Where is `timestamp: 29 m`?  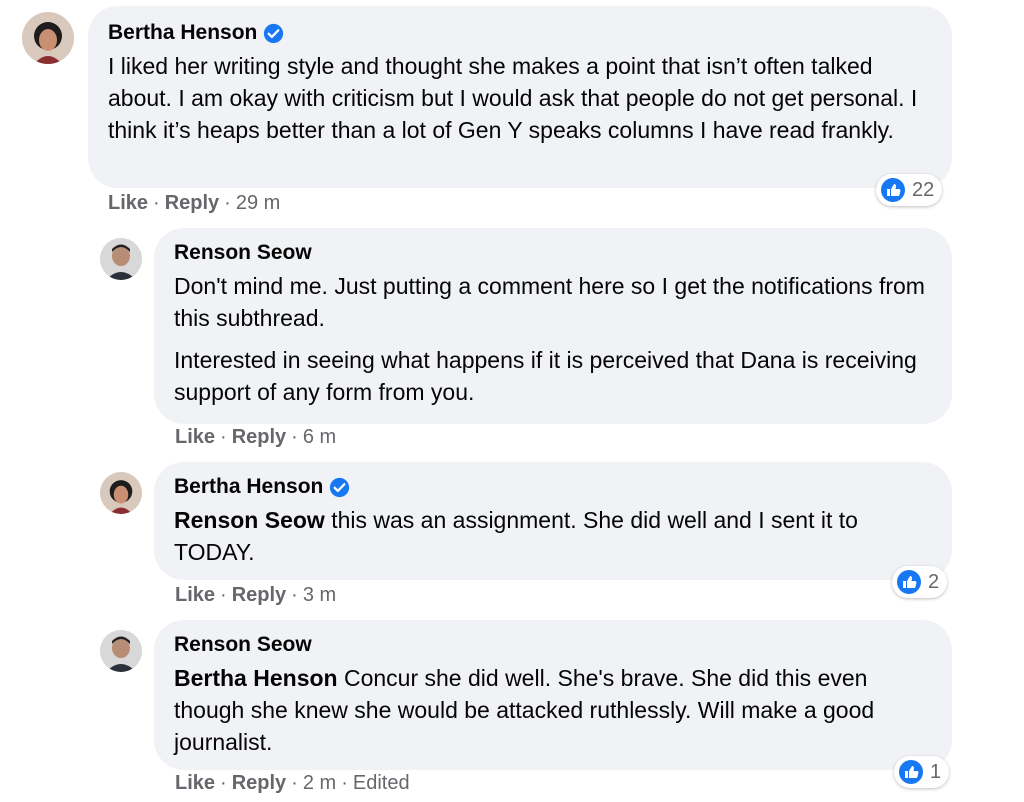
timestamp: 29 m is located at coordinates (258, 203).